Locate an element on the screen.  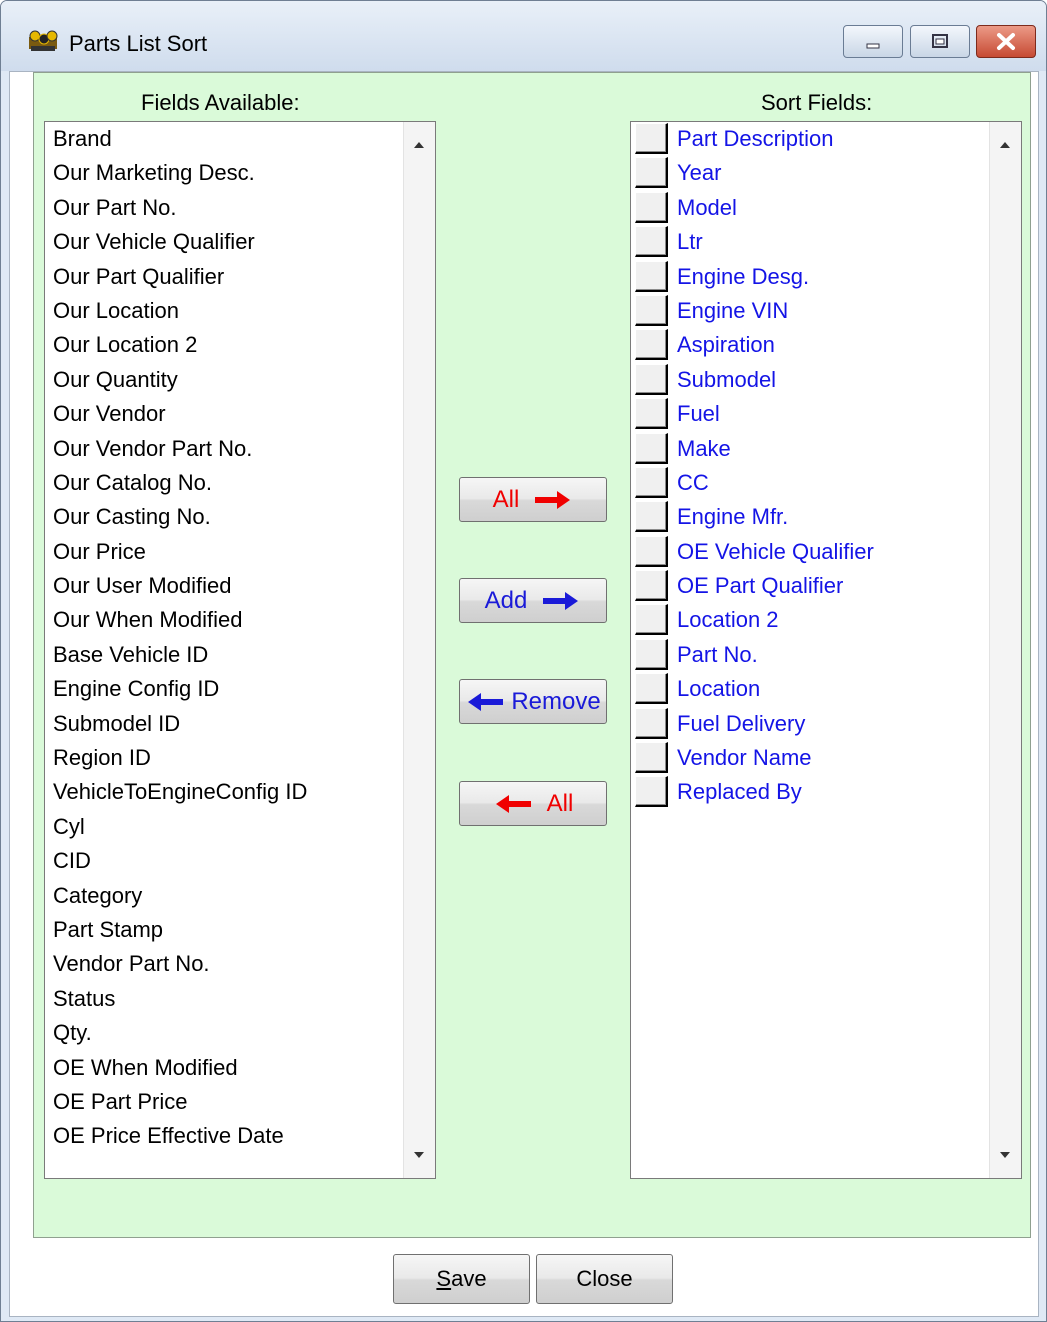
sort-field-item: Fuel Delivery is located at coordinates (752, 724).